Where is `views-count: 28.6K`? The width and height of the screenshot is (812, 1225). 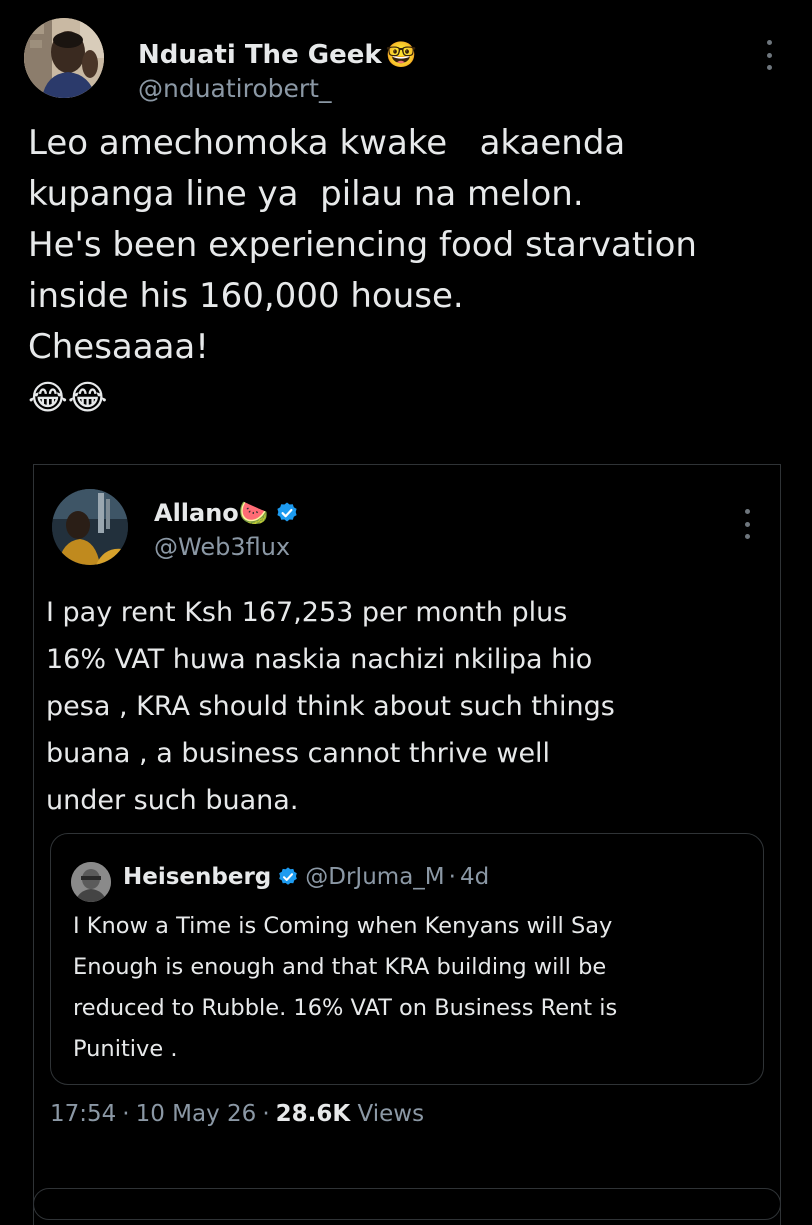
views-count: 28.6K is located at coordinates (313, 1114).